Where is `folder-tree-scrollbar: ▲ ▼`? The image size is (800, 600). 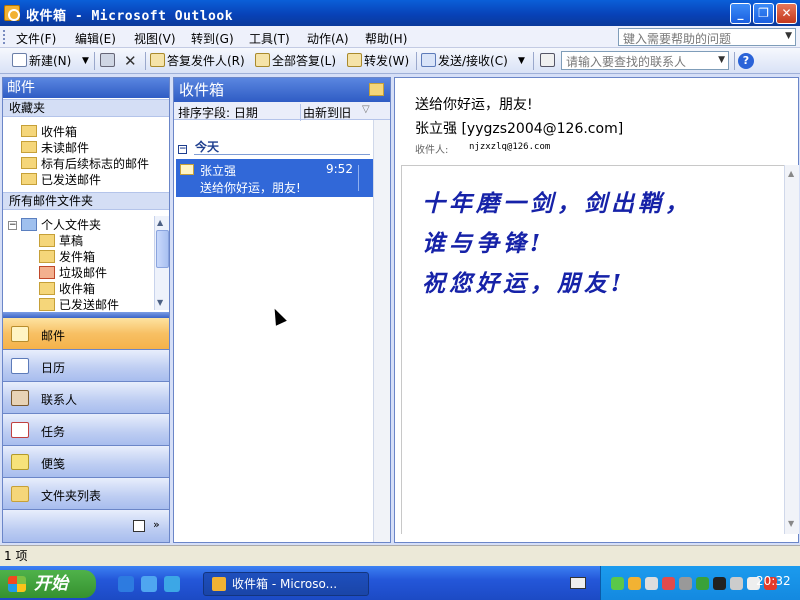 folder-tree-scrollbar: ▲ ▼ is located at coordinates (161, 263).